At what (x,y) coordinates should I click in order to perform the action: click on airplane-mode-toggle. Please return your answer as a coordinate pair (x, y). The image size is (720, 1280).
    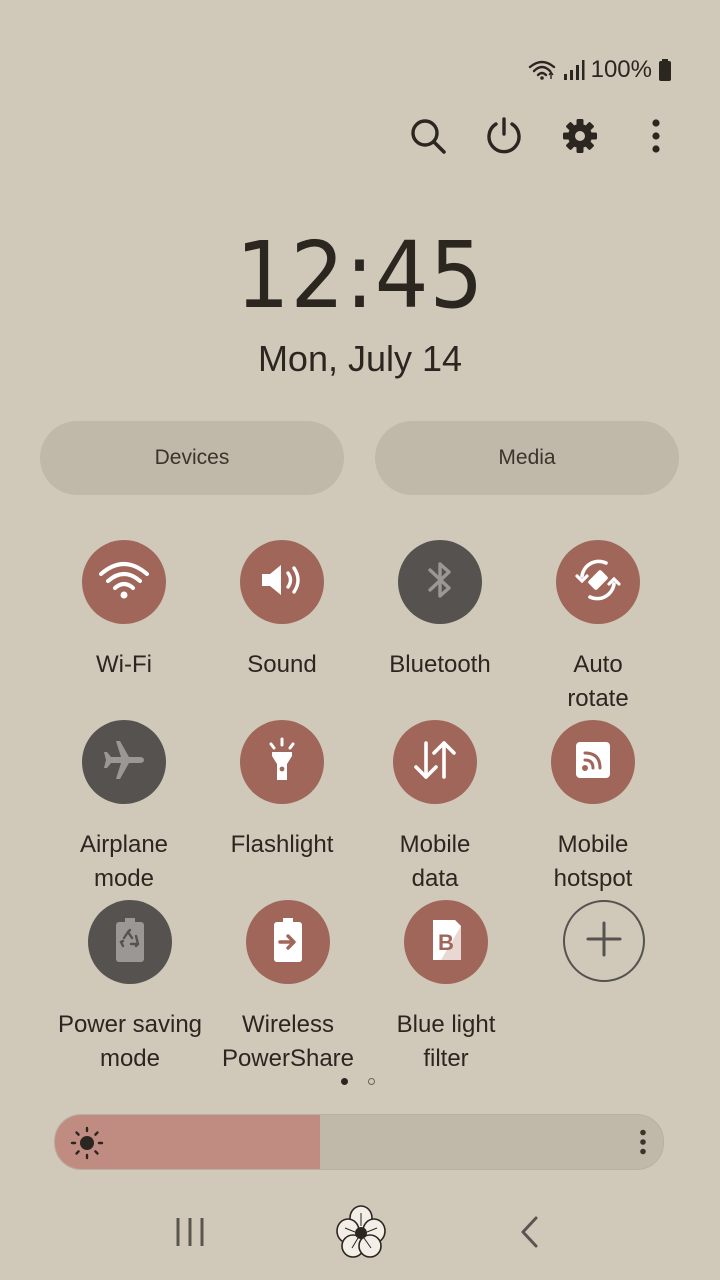
    Looking at the image, I should click on (124, 762).